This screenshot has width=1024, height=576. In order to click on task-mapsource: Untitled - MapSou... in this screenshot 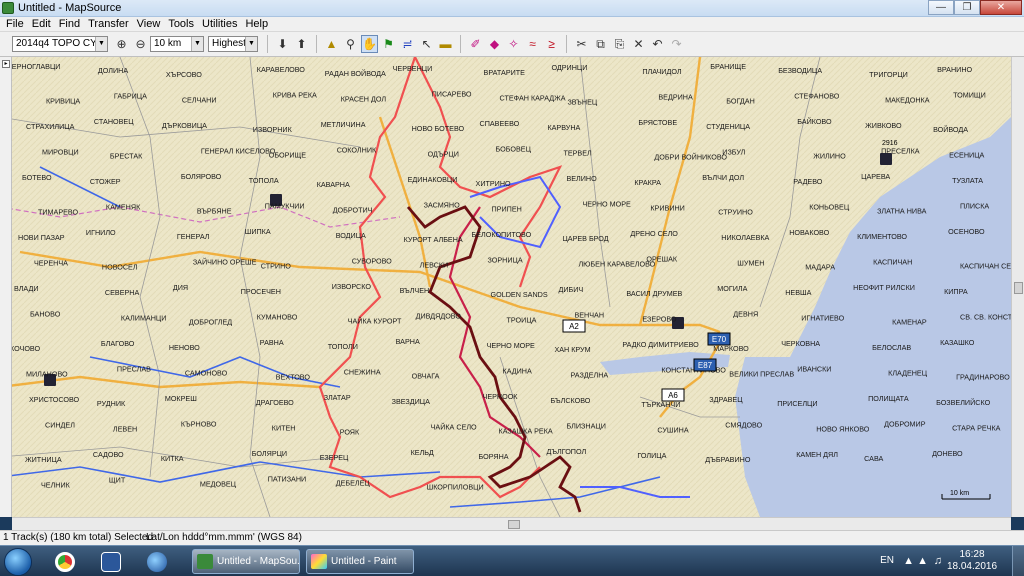, I will do `click(246, 561)`.